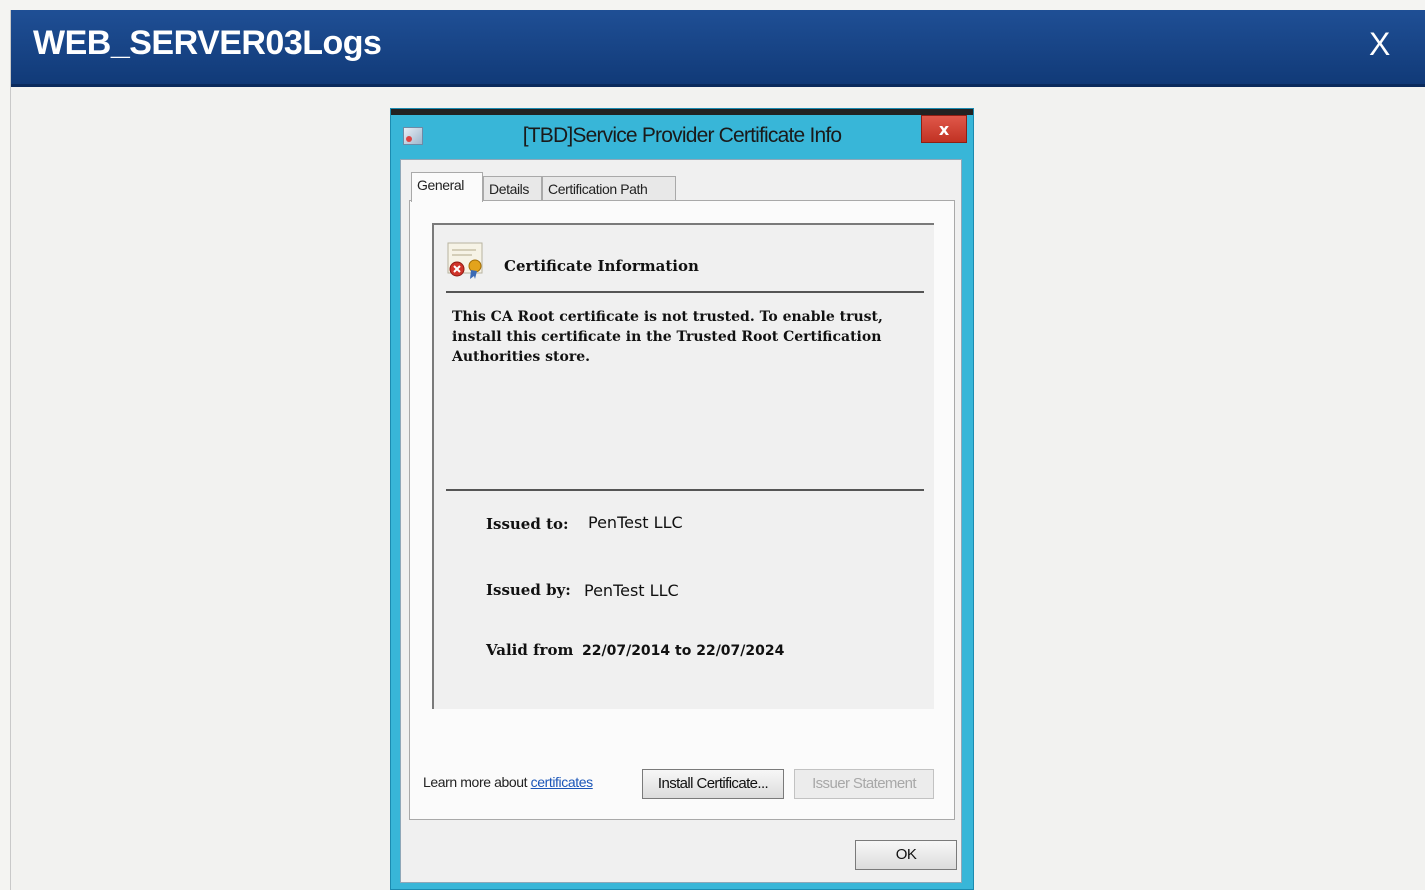  Describe the element at coordinates (562, 782) in the screenshot. I see `certificates-link: certificates` at that location.